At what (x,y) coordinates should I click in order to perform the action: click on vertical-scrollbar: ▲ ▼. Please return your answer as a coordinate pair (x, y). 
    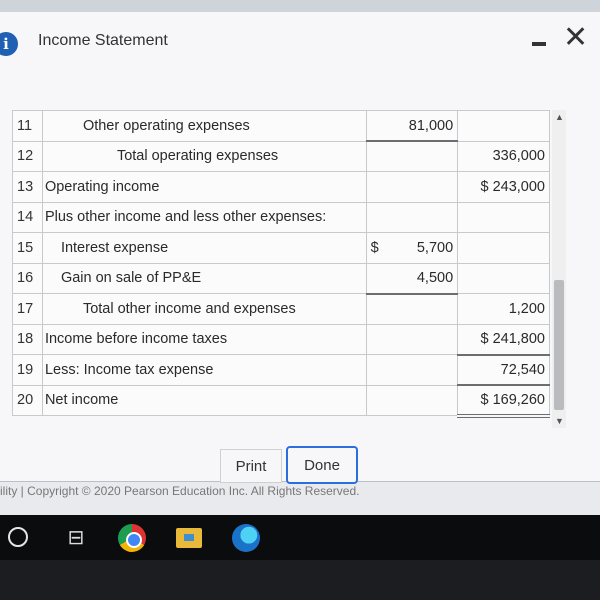
    Looking at the image, I should click on (559, 269).